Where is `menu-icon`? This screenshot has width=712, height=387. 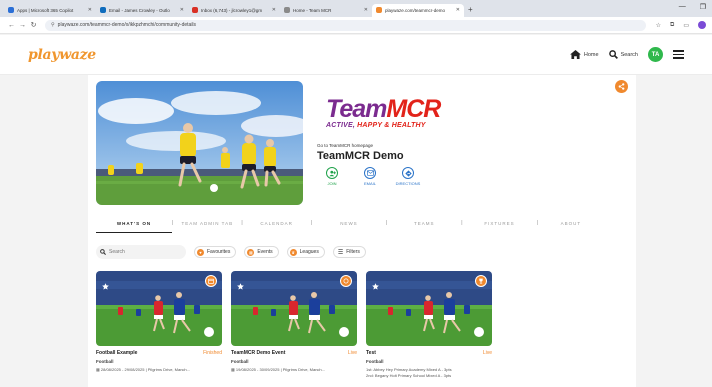
menu-icon is located at coordinates (678, 54).